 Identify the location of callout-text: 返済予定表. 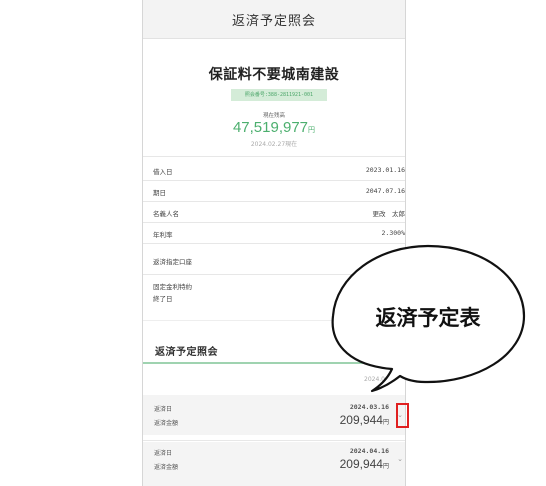
(429, 318).